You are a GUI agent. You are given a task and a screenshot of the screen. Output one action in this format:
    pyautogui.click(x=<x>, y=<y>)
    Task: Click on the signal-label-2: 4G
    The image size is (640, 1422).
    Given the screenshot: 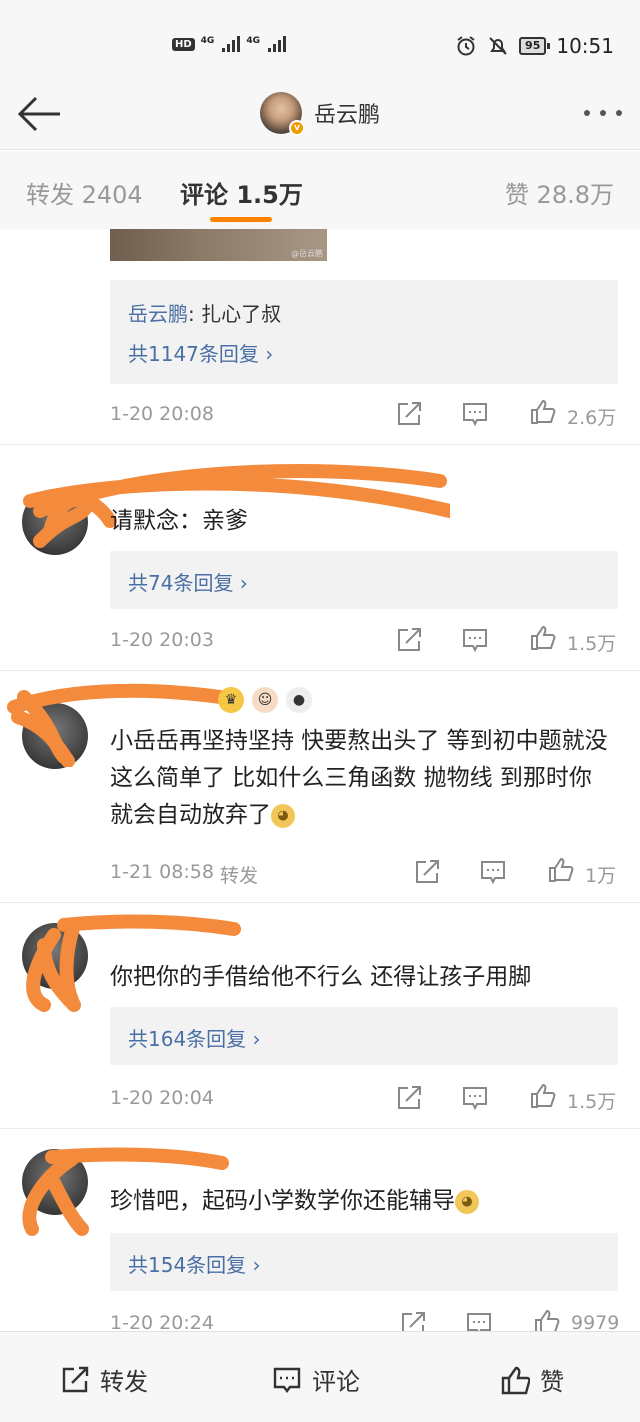 What is the action you would take?
    pyautogui.click(x=253, y=41)
    